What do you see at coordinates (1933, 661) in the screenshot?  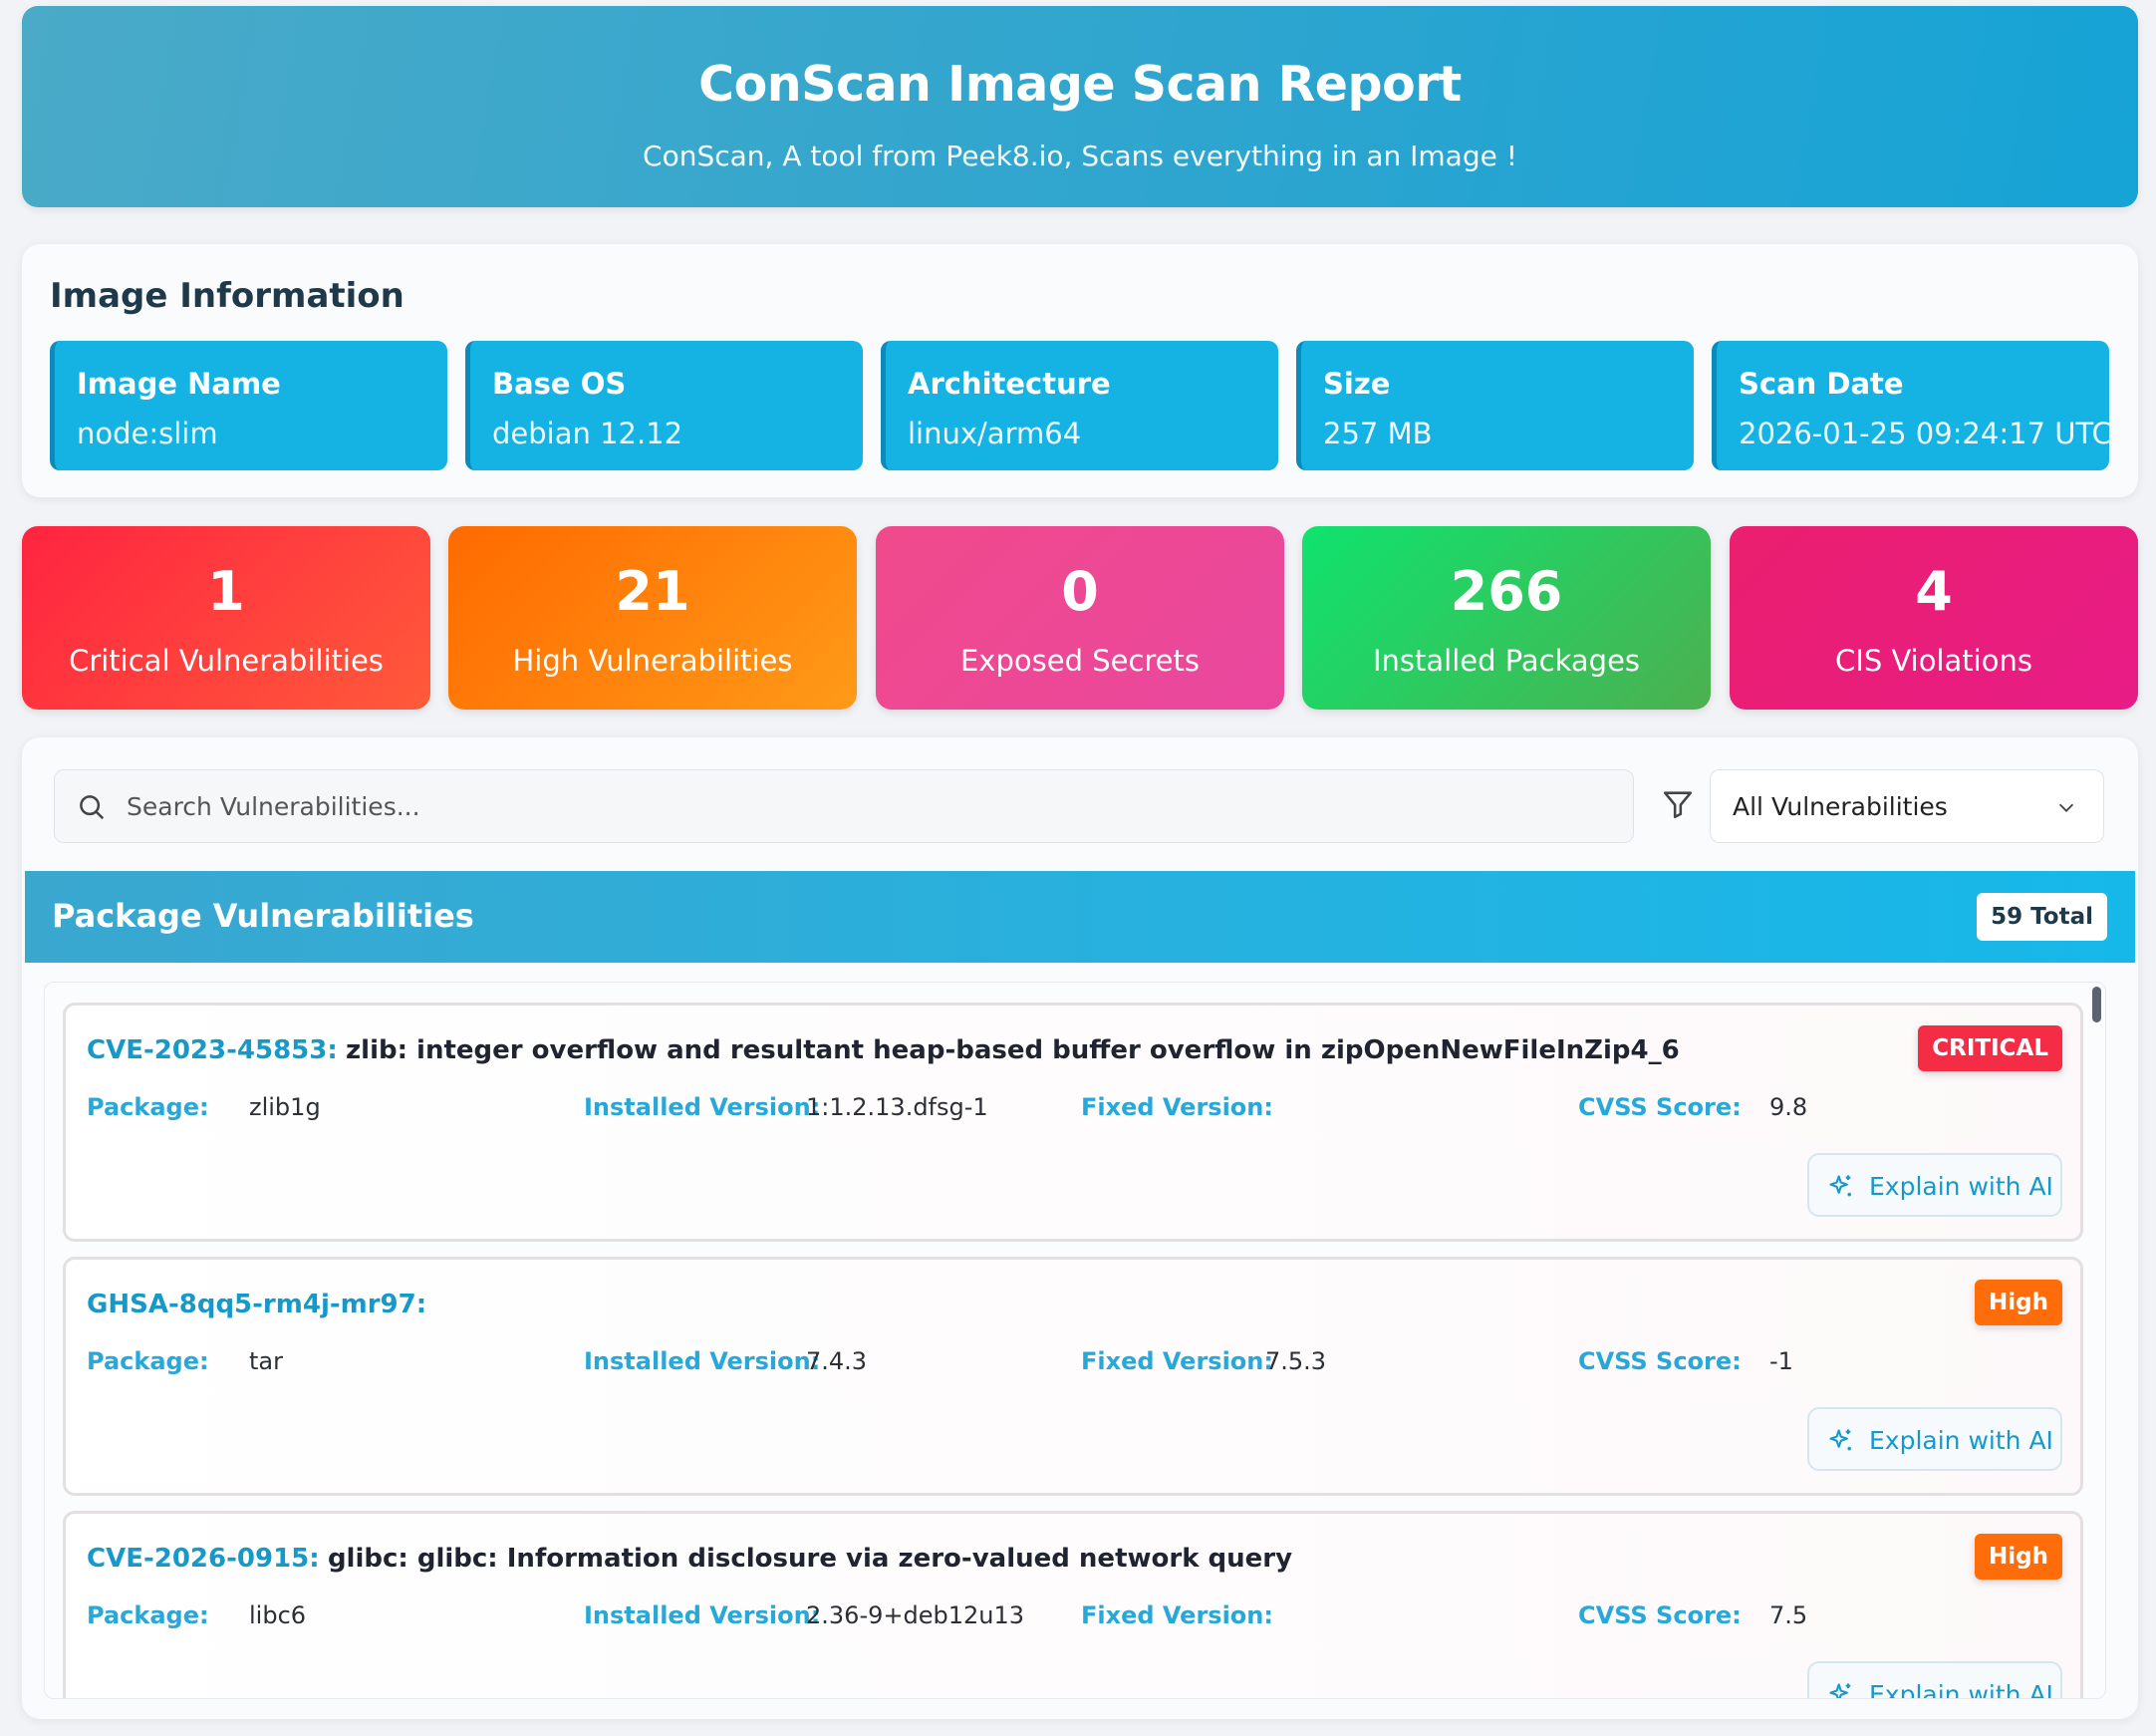 I see `stat-label: CIS Violations` at bounding box center [1933, 661].